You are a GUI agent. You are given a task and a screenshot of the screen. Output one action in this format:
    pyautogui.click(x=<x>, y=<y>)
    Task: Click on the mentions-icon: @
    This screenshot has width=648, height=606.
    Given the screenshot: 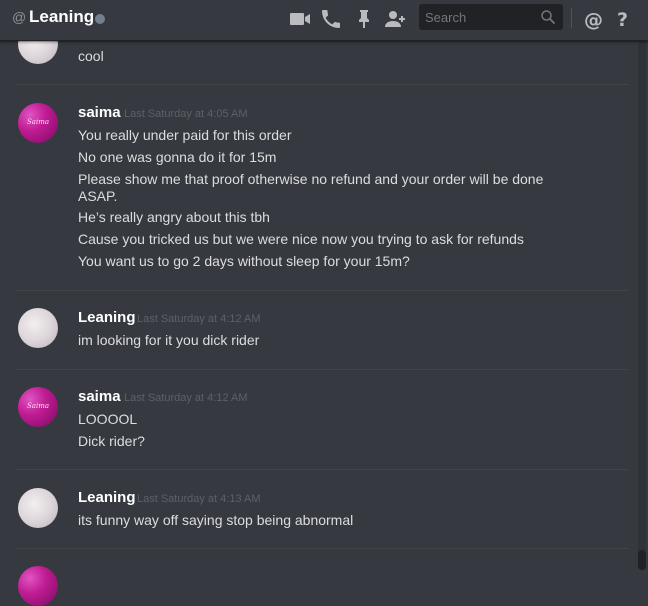 What is the action you would take?
    pyautogui.click(x=593, y=19)
    